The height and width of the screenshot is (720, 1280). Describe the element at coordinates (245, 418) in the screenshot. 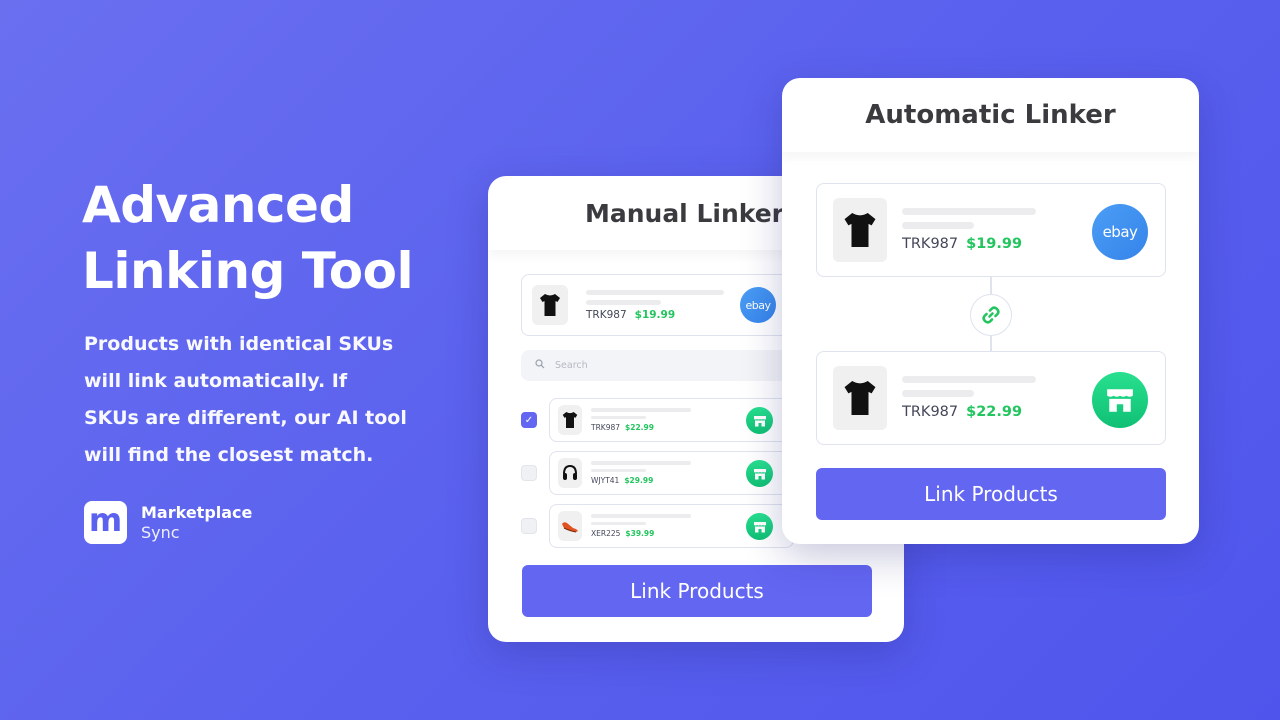

I see `hero-desc-line: SKUs are different, our AI tool` at that location.